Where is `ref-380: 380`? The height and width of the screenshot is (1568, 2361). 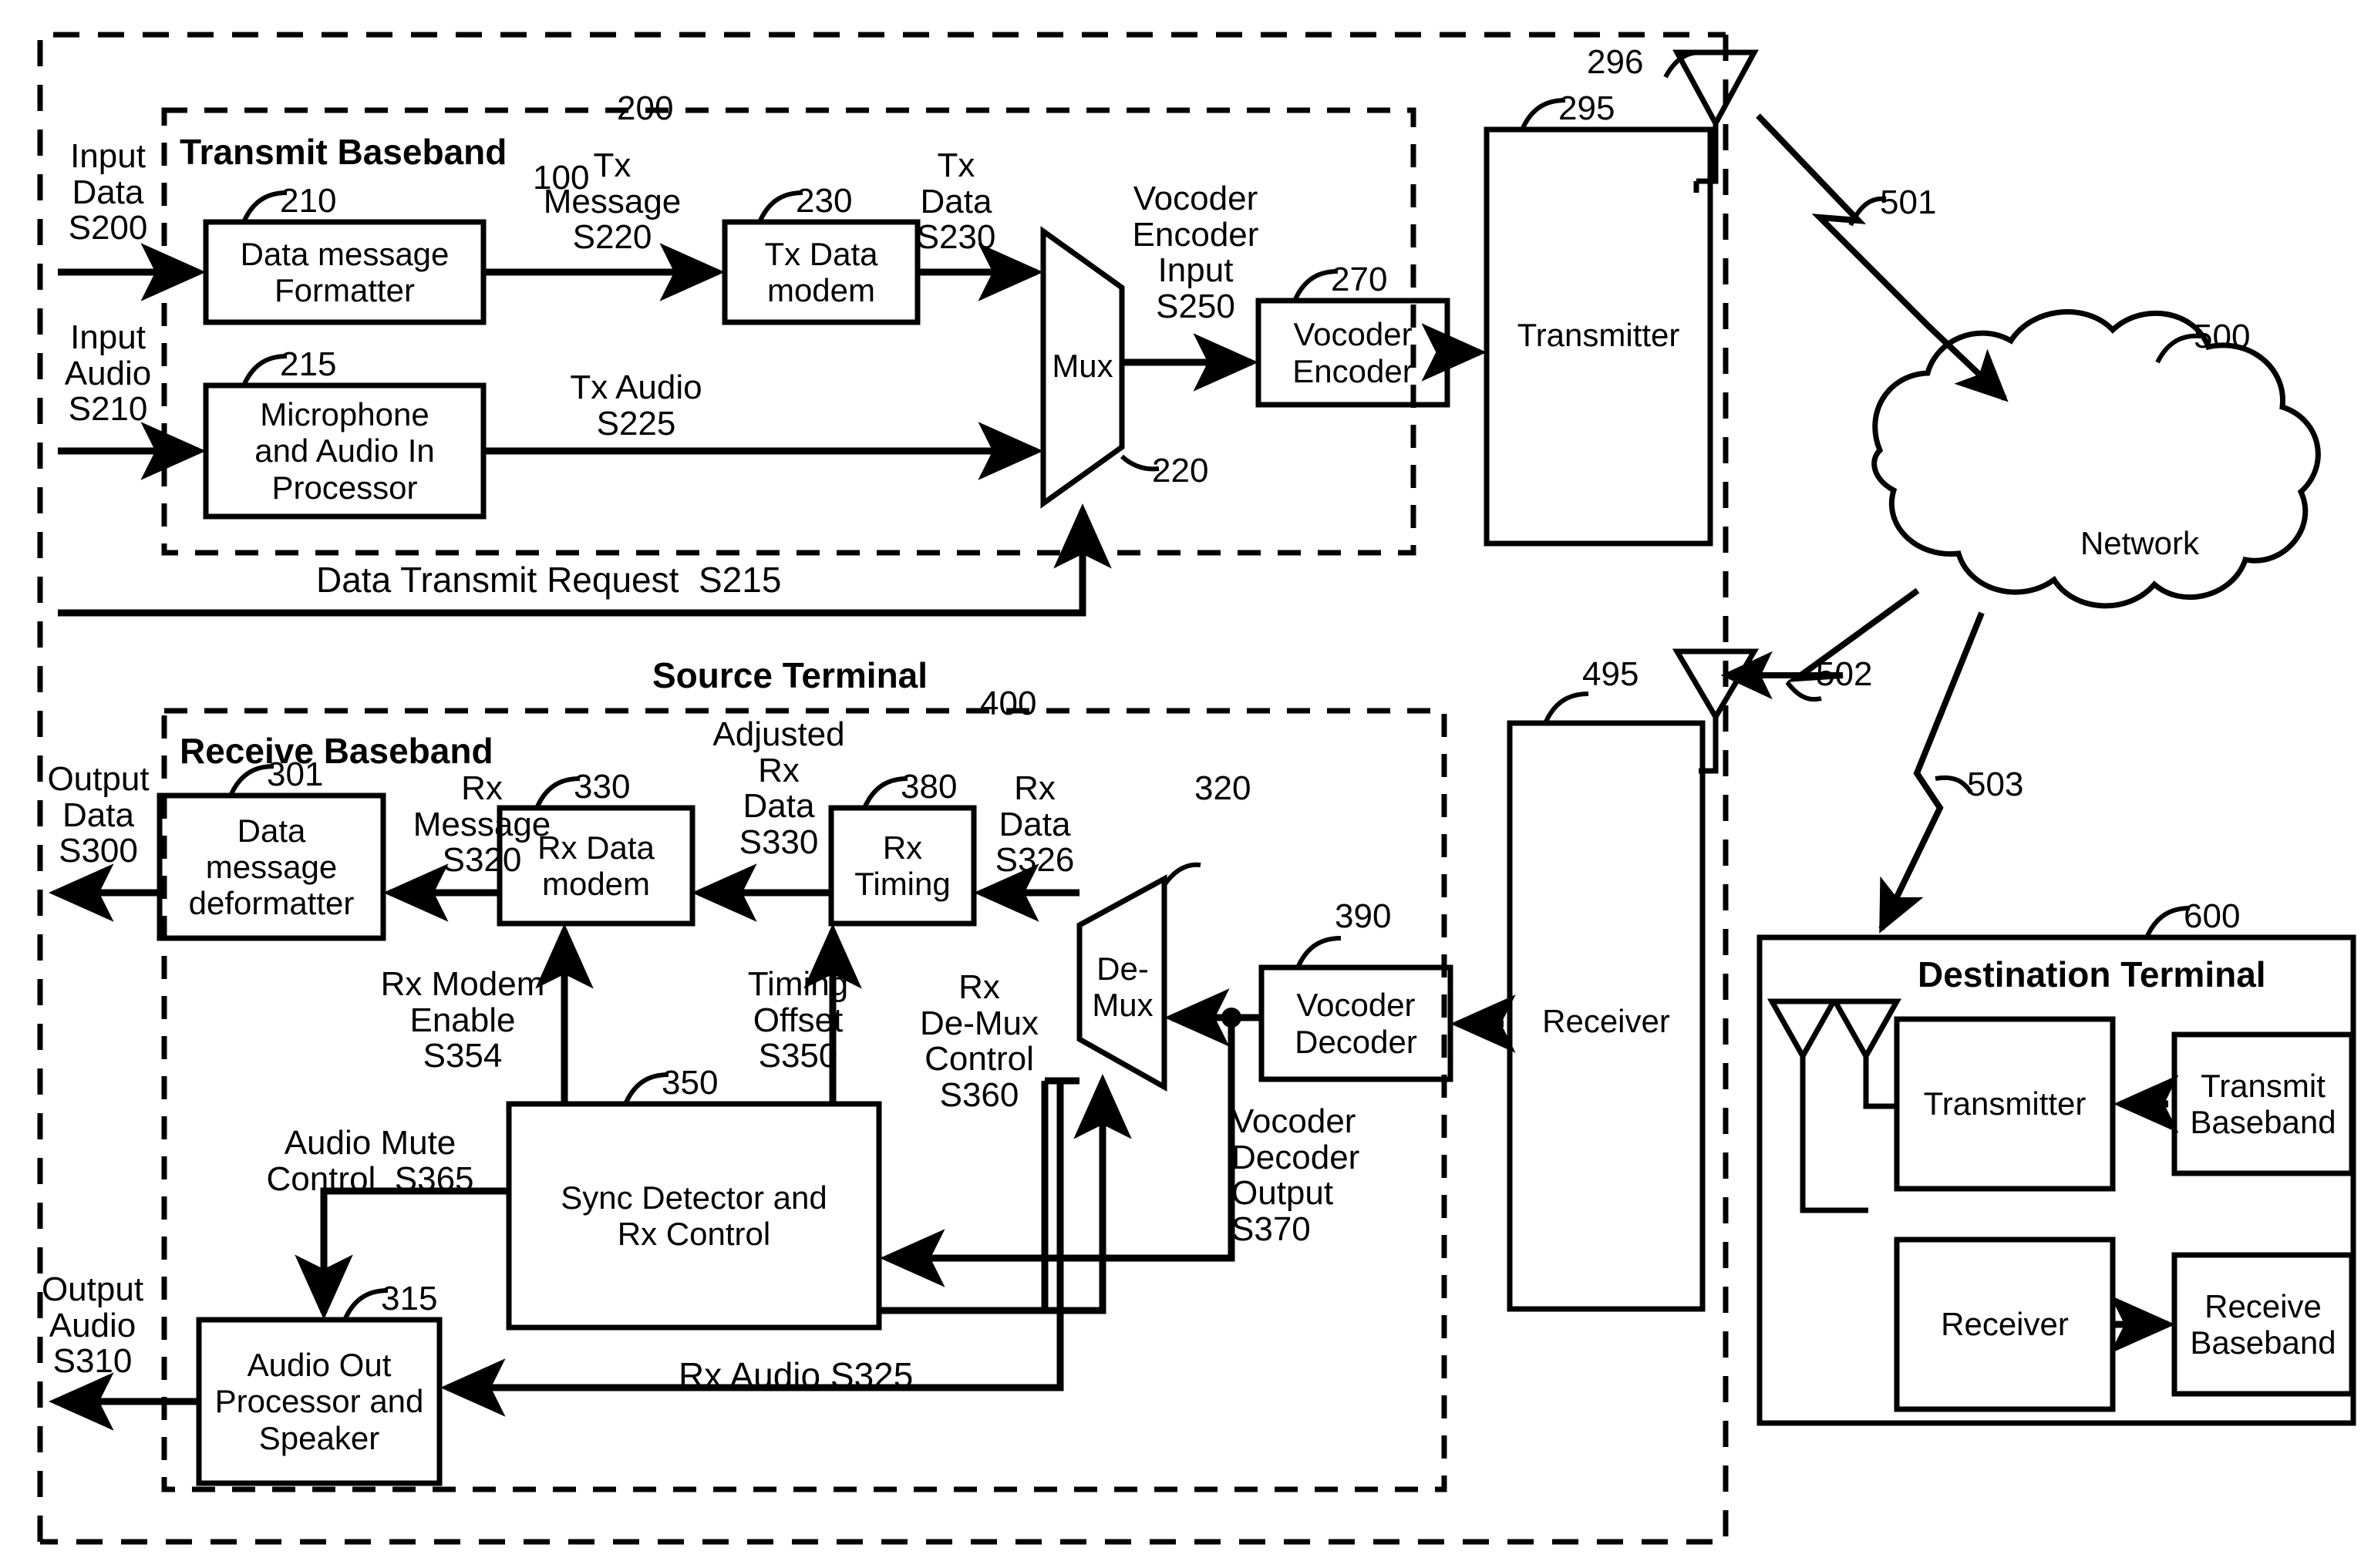 ref-380: 380 is located at coordinates (929, 787).